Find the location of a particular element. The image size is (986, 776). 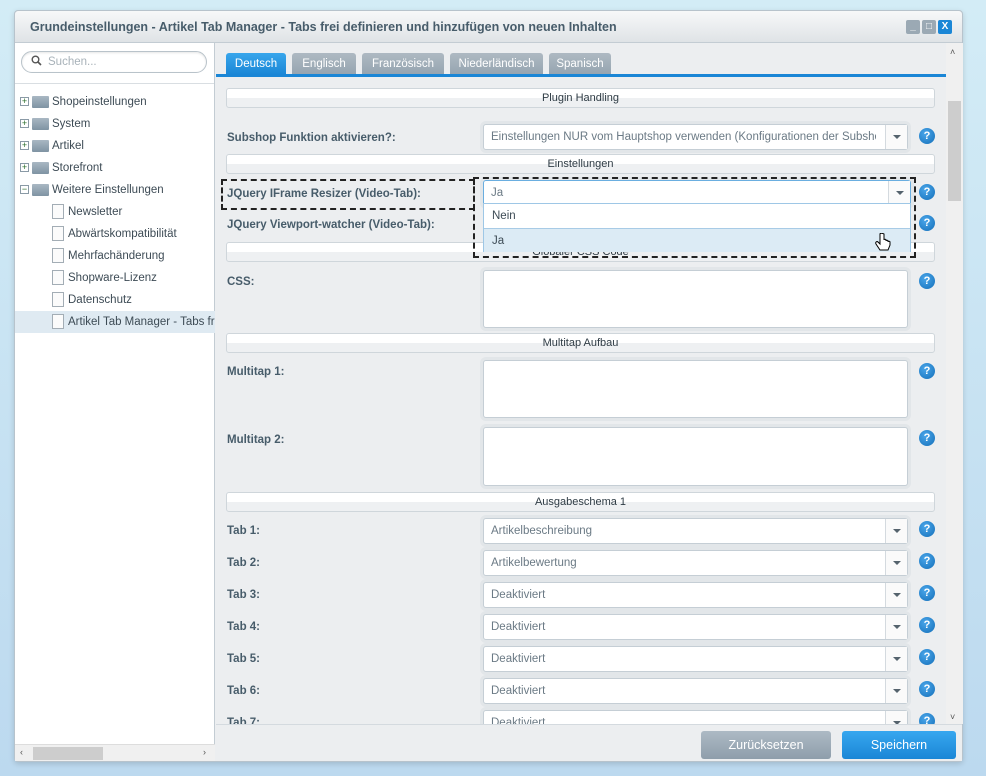

scroll-right-icon: › is located at coordinates (204, 752).